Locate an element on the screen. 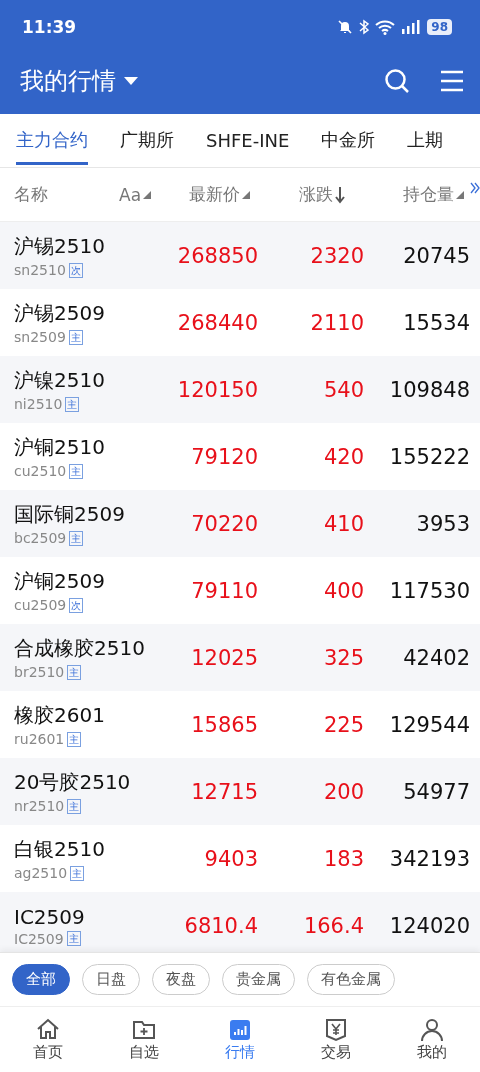 Image resolution: width=480 pixels, height=1072 pixels. column-header: 涨跌 is located at coordinates (316, 194).